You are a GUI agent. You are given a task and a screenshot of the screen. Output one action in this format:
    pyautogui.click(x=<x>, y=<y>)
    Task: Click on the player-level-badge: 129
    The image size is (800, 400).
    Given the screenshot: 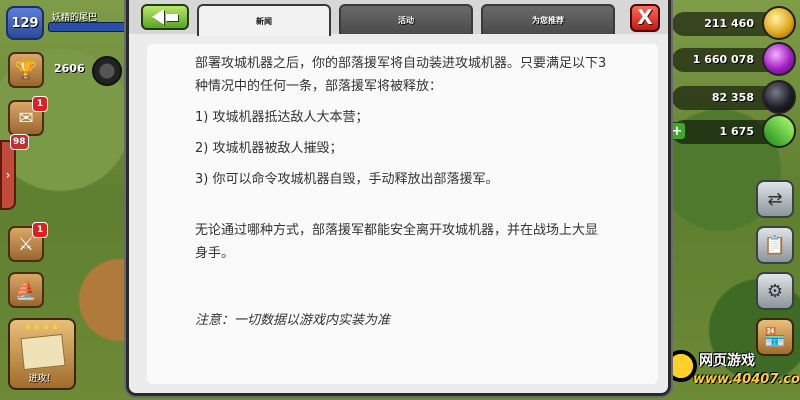 What is the action you would take?
    pyautogui.click(x=25, y=23)
    